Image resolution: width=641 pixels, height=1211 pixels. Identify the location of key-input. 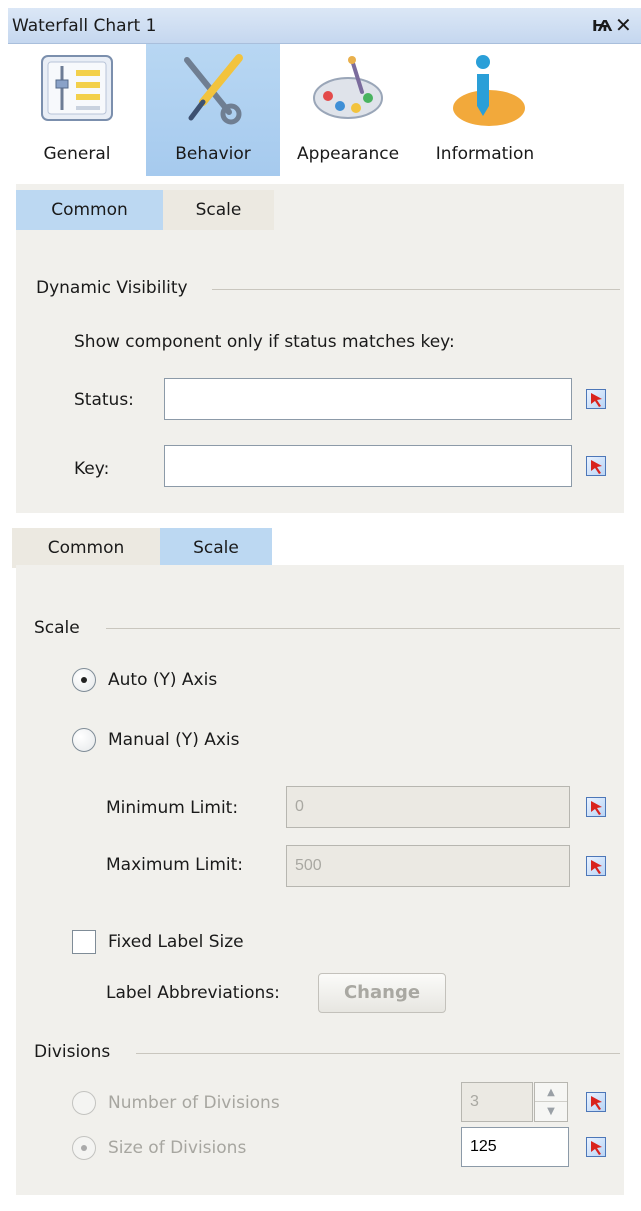
(368, 466).